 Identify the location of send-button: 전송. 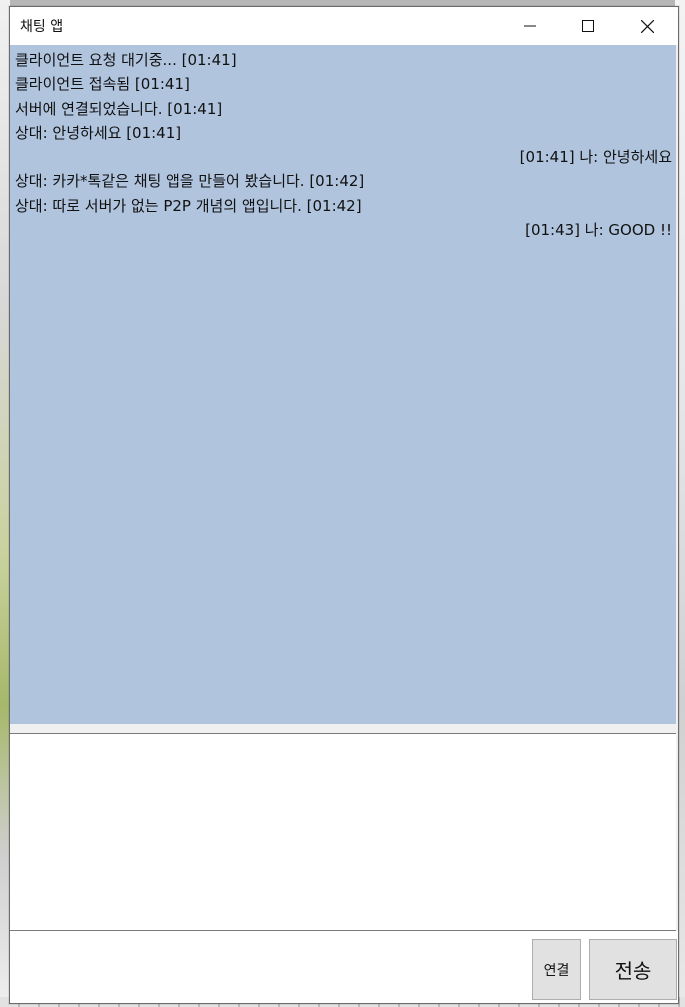
(633, 969).